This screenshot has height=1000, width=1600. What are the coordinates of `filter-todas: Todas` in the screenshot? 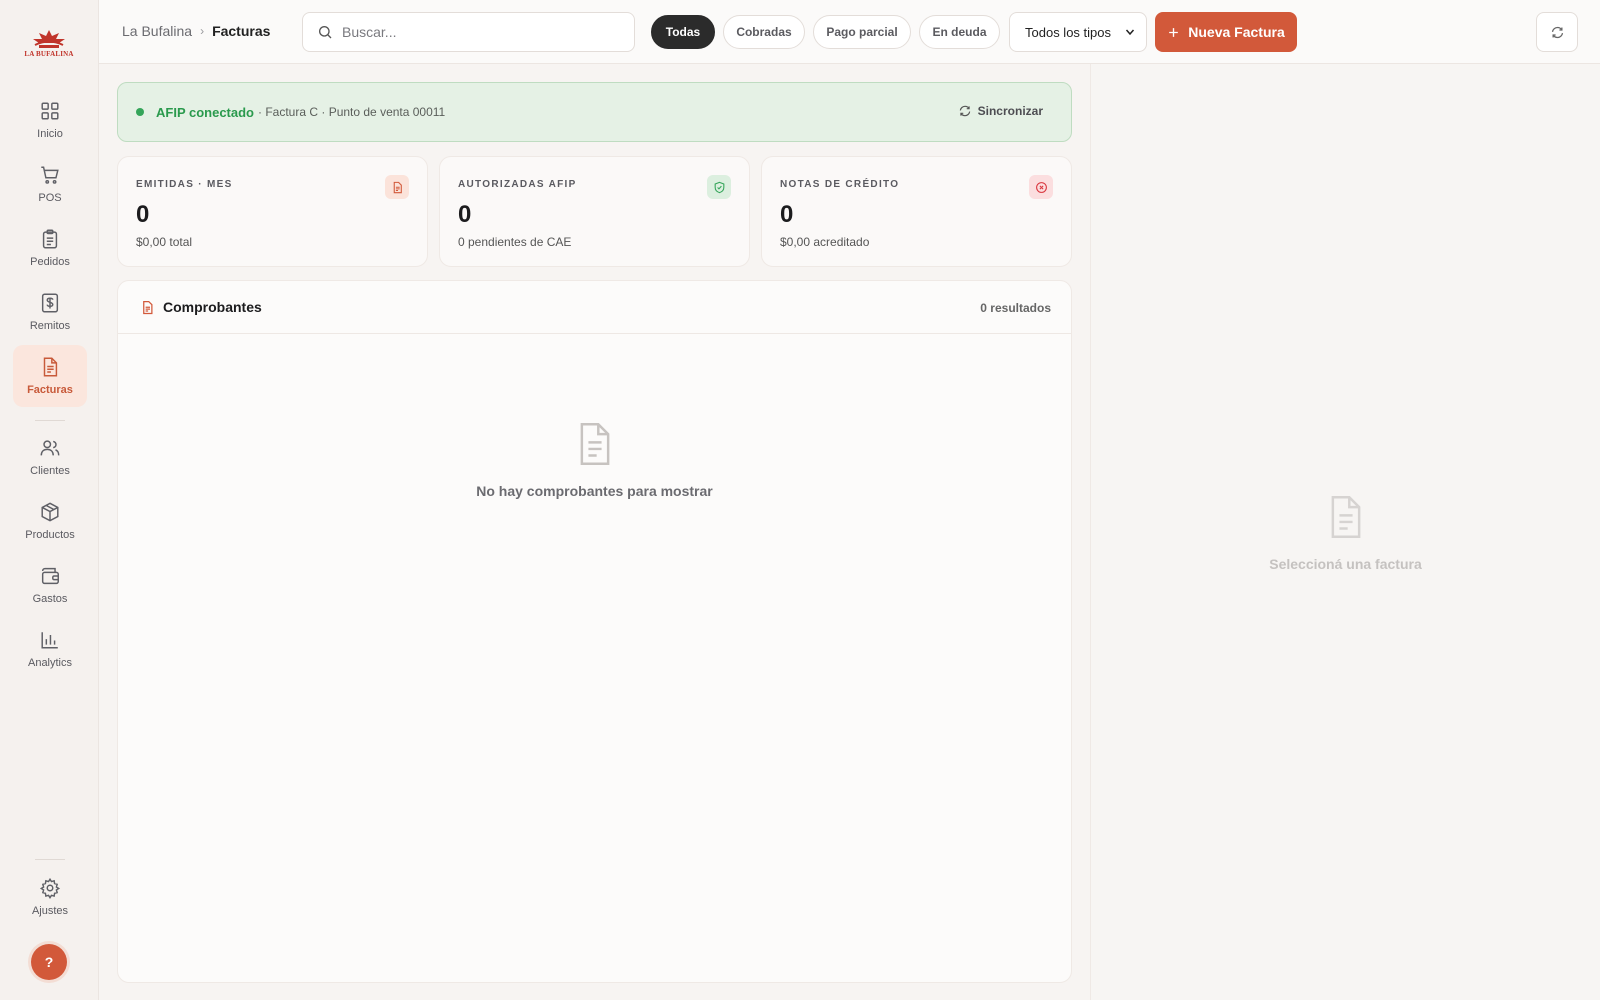 It's located at (683, 32).